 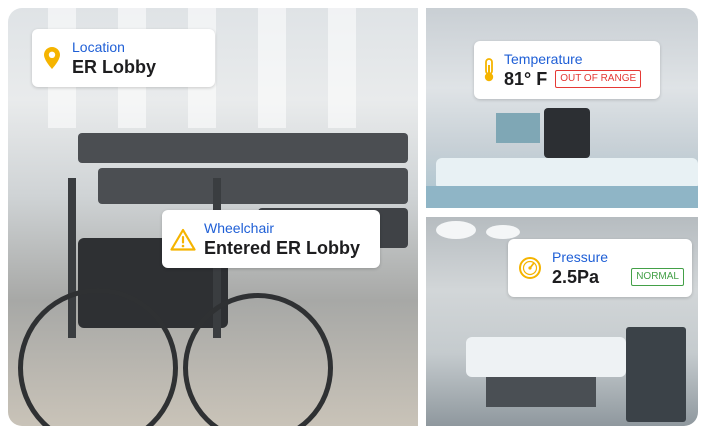 What do you see at coordinates (518, 128) in the screenshot?
I see `cabinet` at bounding box center [518, 128].